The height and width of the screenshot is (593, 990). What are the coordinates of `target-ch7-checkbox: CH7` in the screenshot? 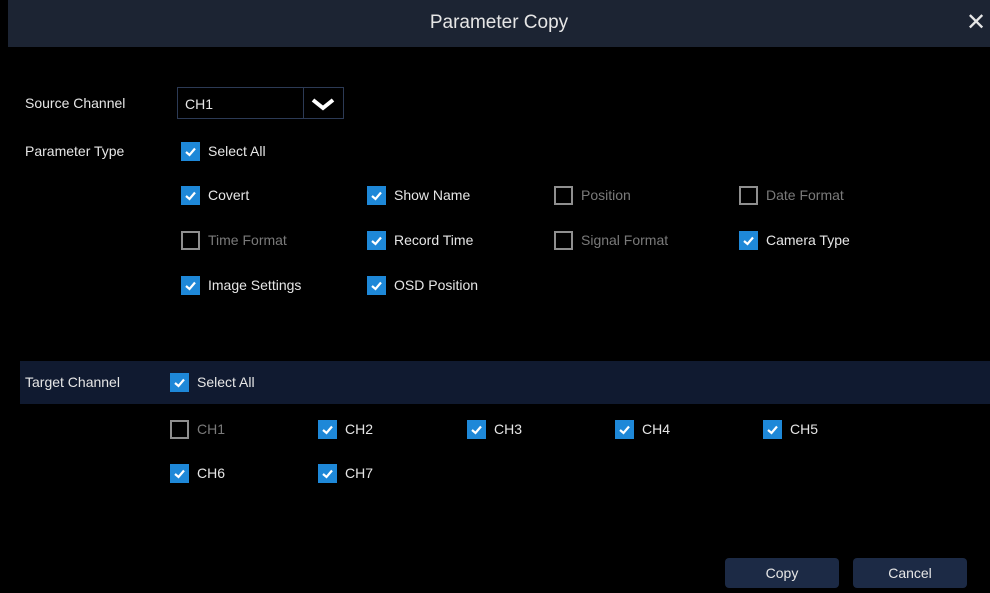 It's located at (345, 473).